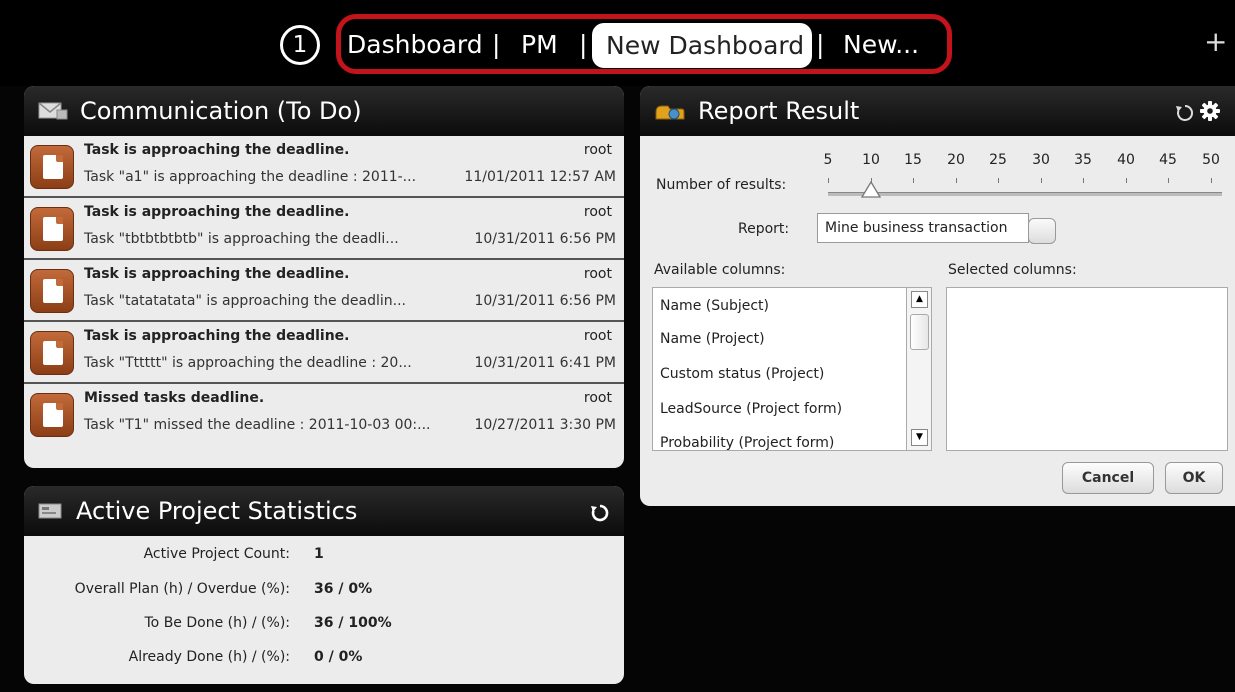 The width and height of the screenshot is (1235, 692). Describe the element at coordinates (217, 623) in the screenshot. I see `stat-label: To Be Done (h) / (%):` at that location.